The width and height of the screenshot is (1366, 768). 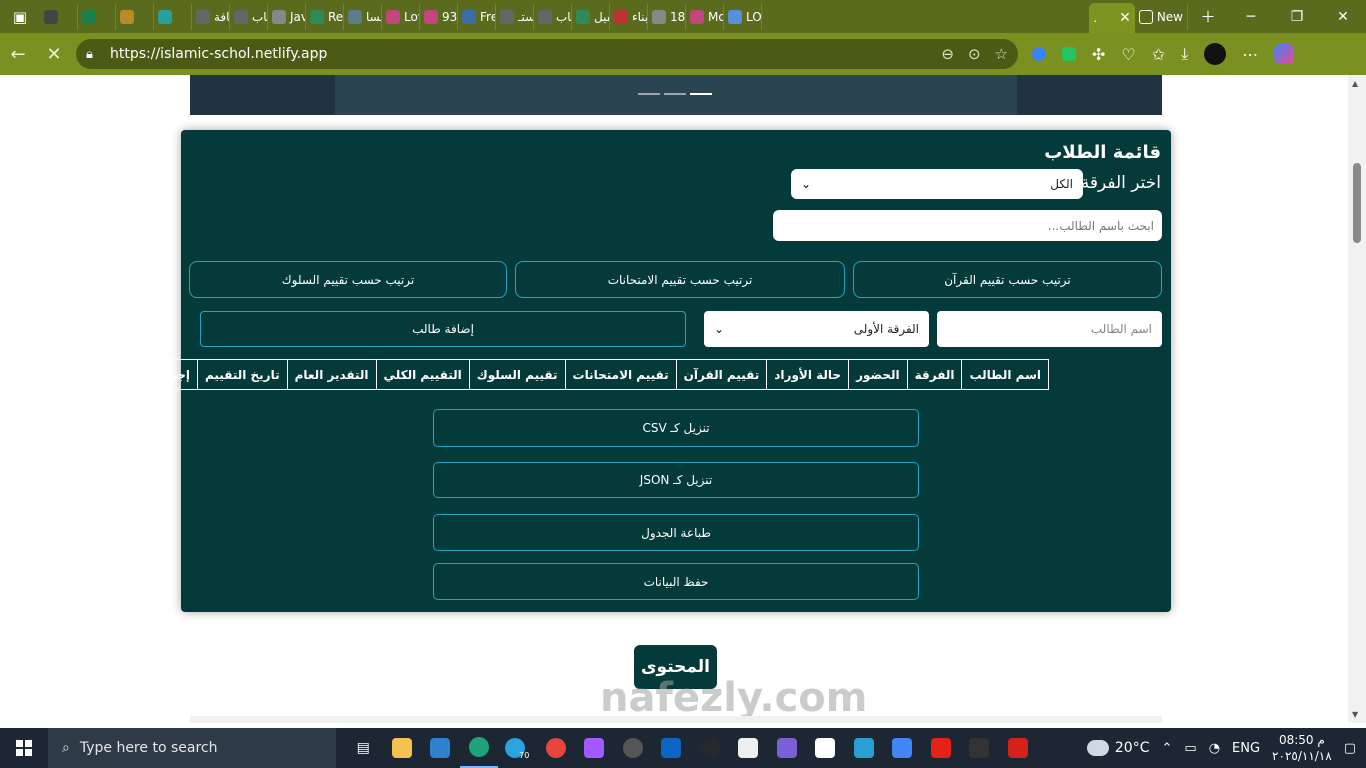 What do you see at coordinates (1007, 279) in the screenshot?
I see `sort-by-quran-button: ترتيب حسب تقييم القرآن` at bounding box center [1007, 279].